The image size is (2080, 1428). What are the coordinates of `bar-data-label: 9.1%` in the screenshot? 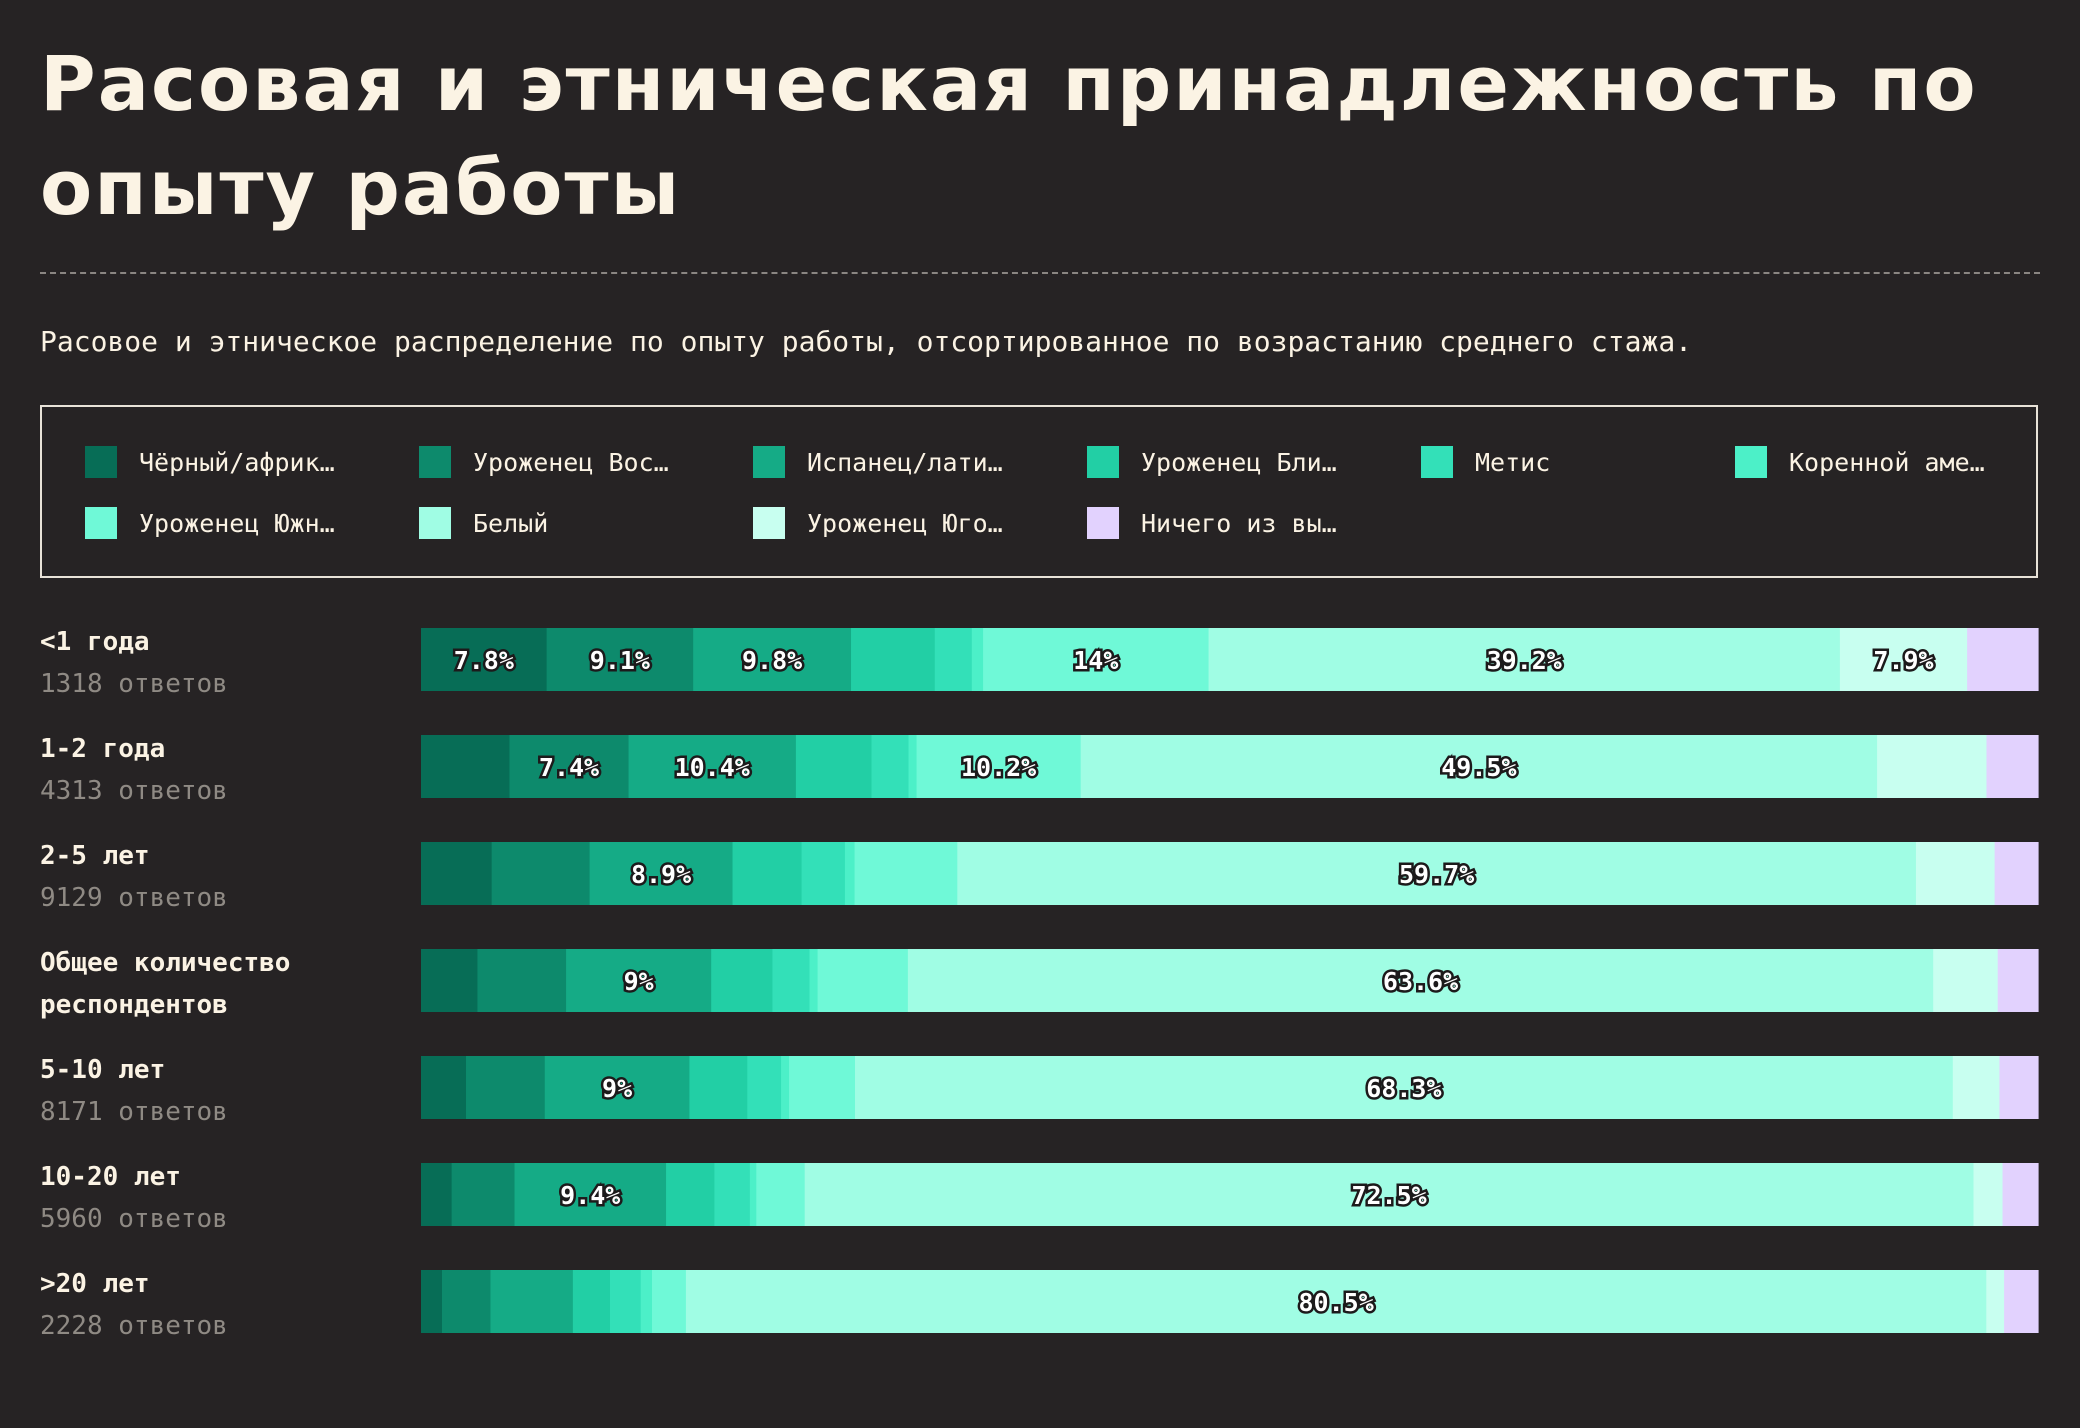 It's located at (620, 660).